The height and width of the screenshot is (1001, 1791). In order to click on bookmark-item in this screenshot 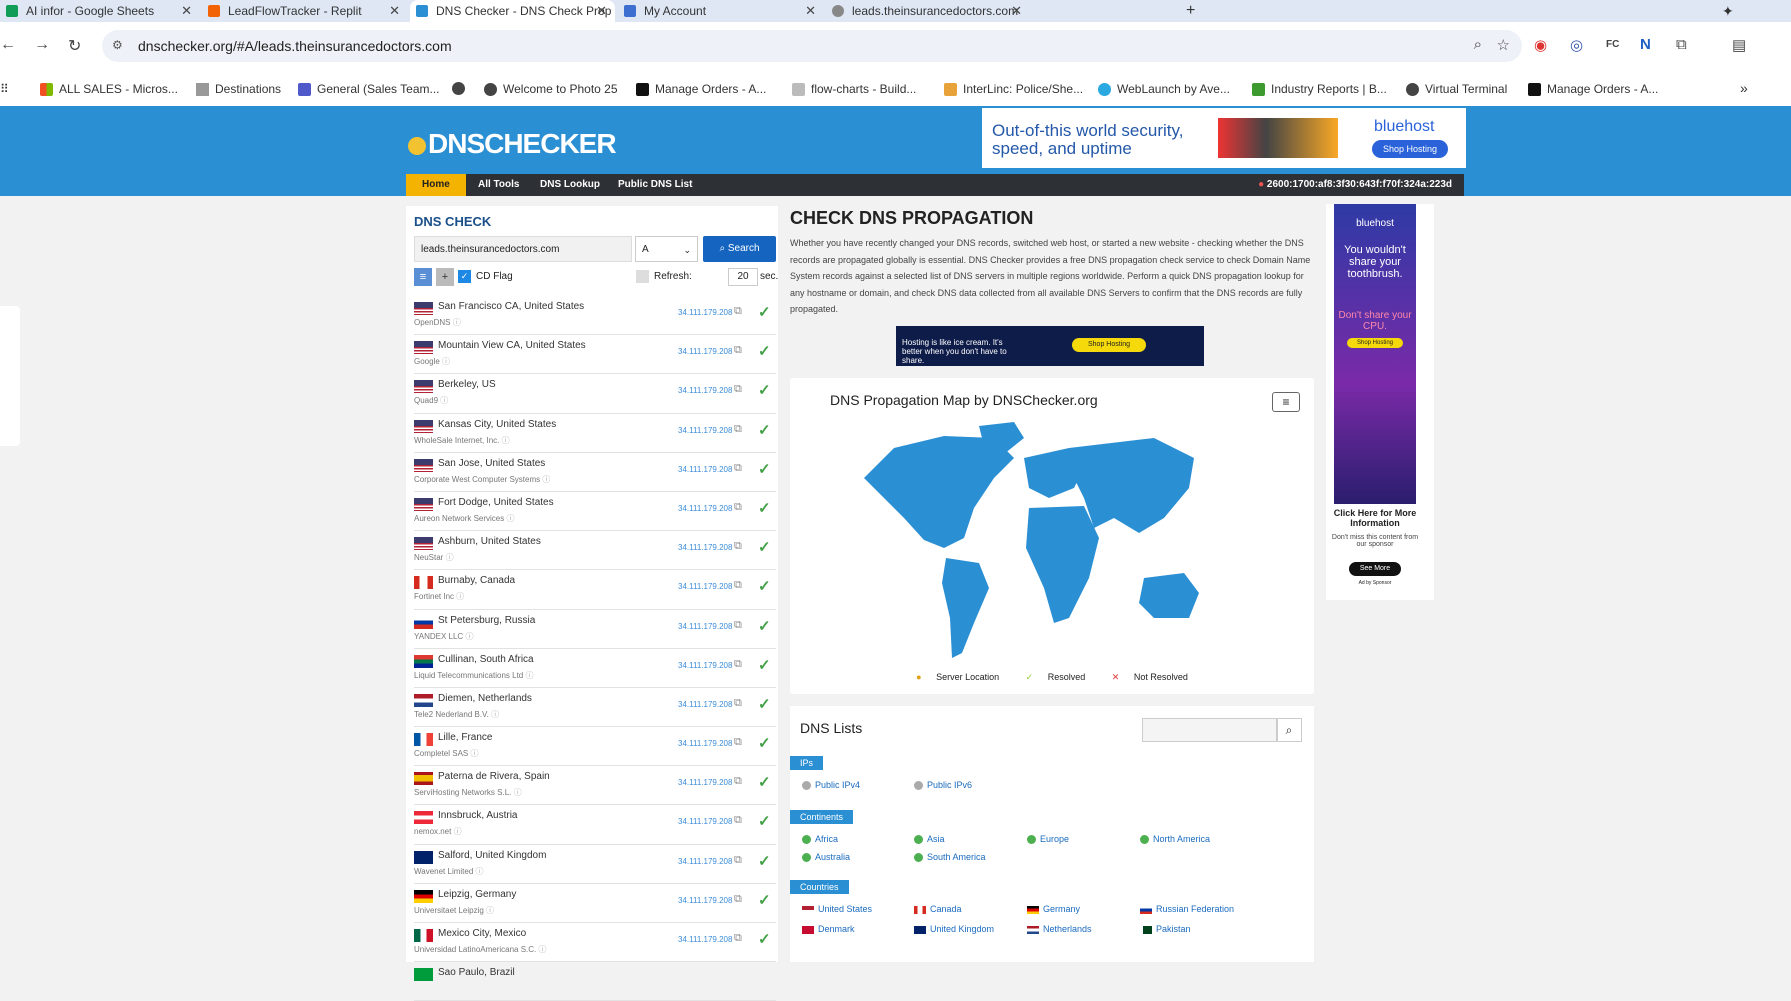, I will do `click(461, 88)`.